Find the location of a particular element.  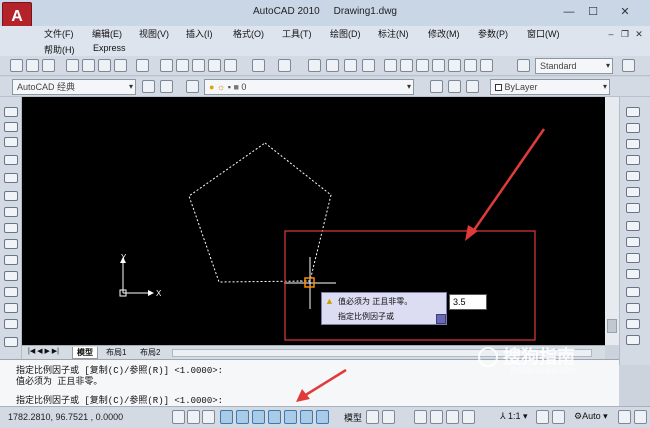

extend-icon is located at coordinates (633, 274).